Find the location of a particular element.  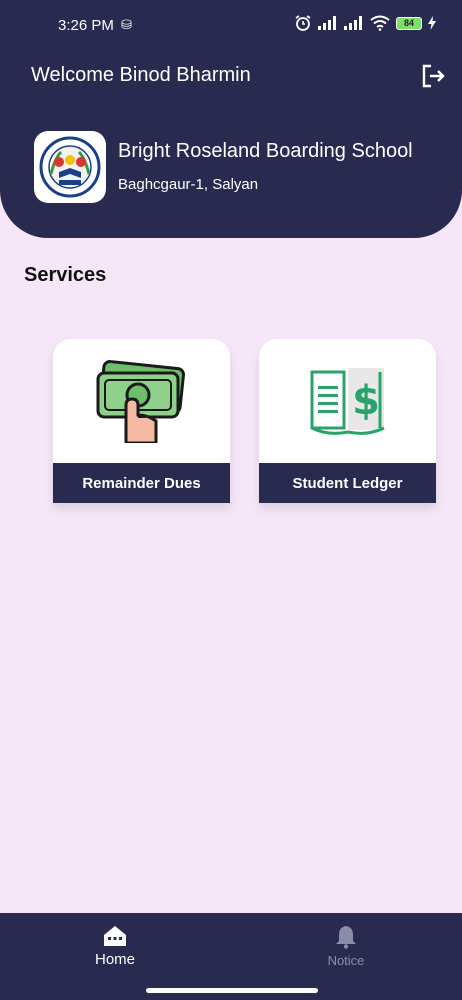

nav-notice: Notice is located at coordinates (346, 947).